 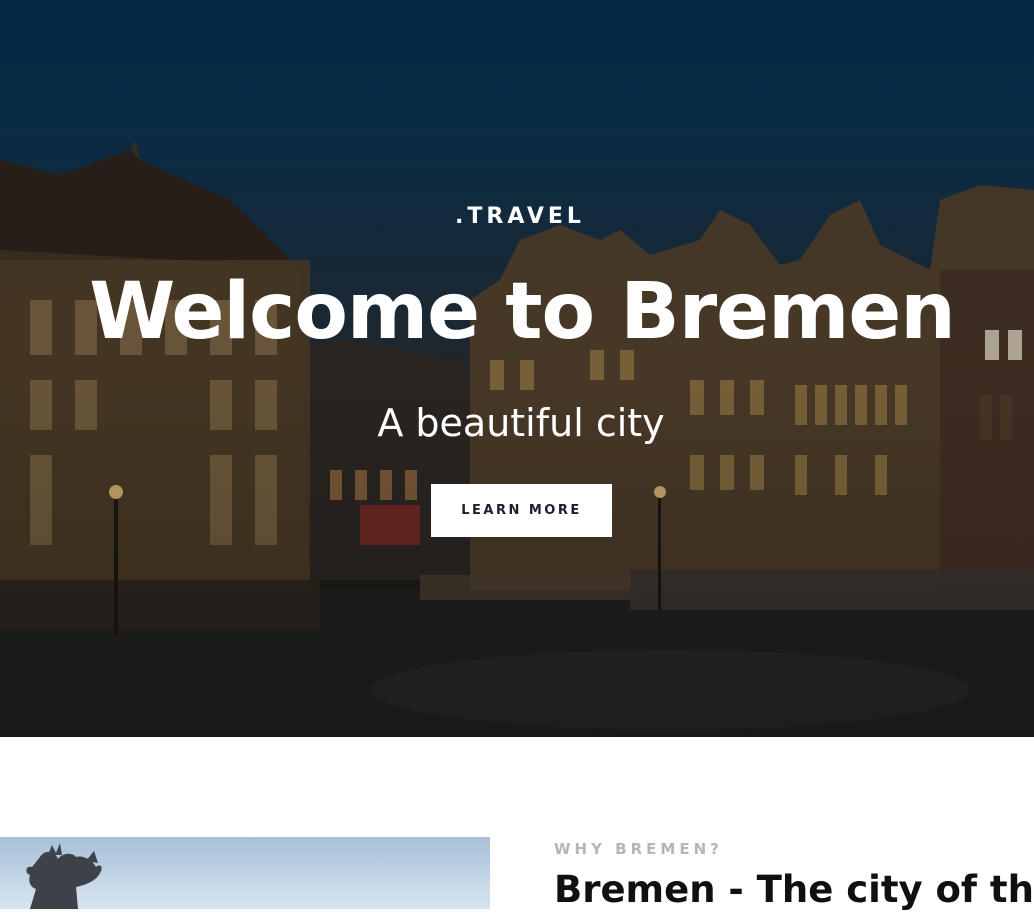 What do you see at coordinates (638, 849) in the screenshot?
I see `about-eyebrow: WHY BREMEN?` at bounding box center [638, 849].